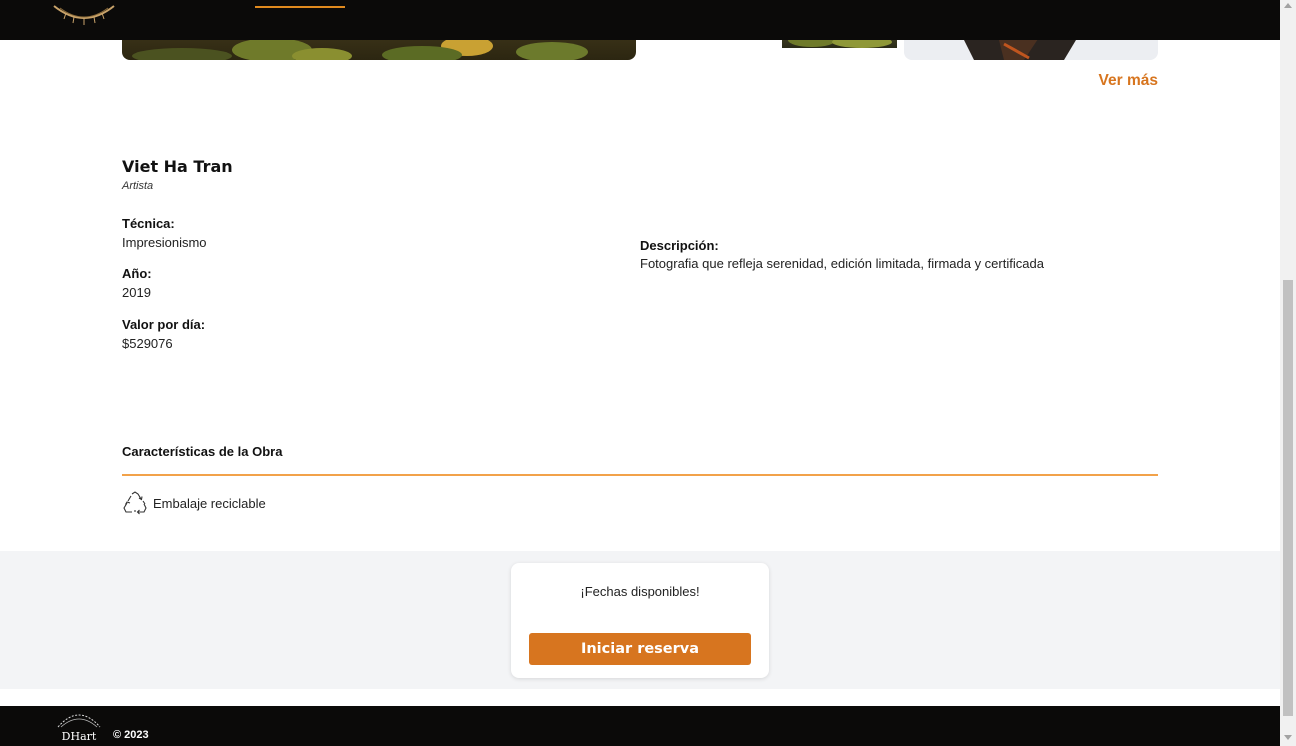  Describe the element at coordinates (164, 242) in the screenshot. I see `technique-value: Impresionismo` at that location.